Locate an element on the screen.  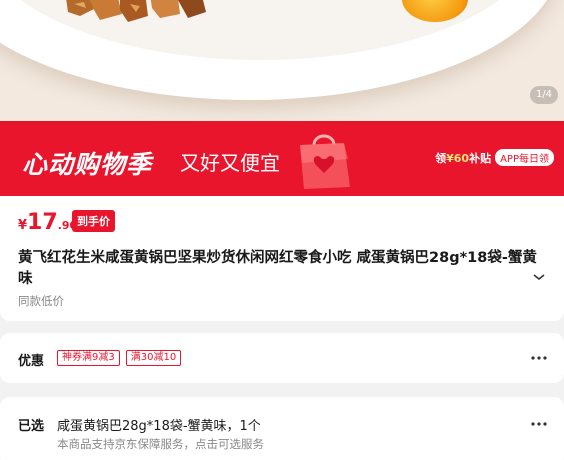
final-price-tag: 到手价 is located at coordinates (93, 221).